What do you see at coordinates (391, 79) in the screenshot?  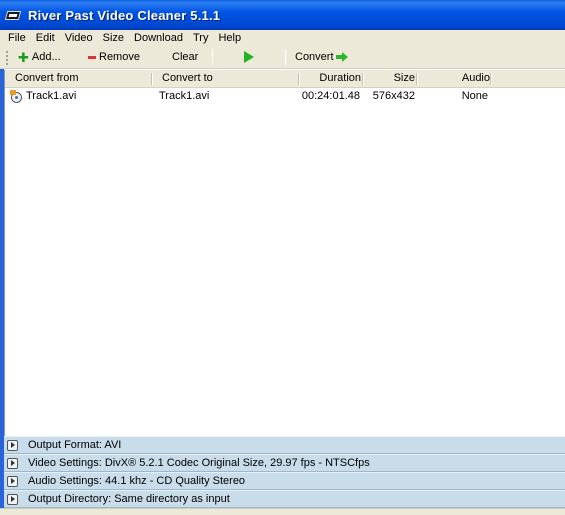 I see `column-header-size: Size` at bounding box center [391, 79].